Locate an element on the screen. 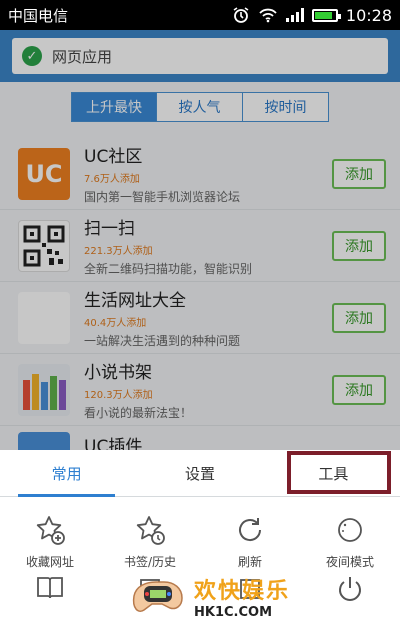  menu-item-exit is located at coordinates (350, 589).